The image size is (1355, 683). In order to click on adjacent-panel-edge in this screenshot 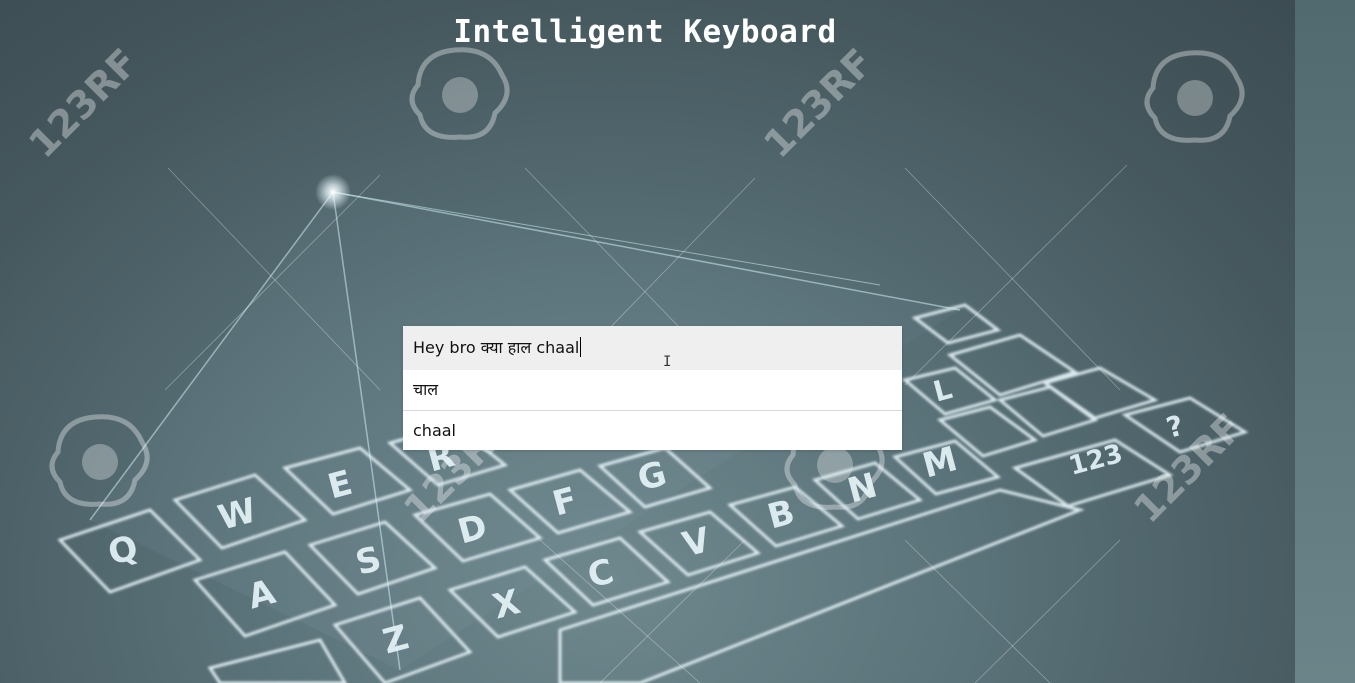, I will do `click(1325, 341)`.